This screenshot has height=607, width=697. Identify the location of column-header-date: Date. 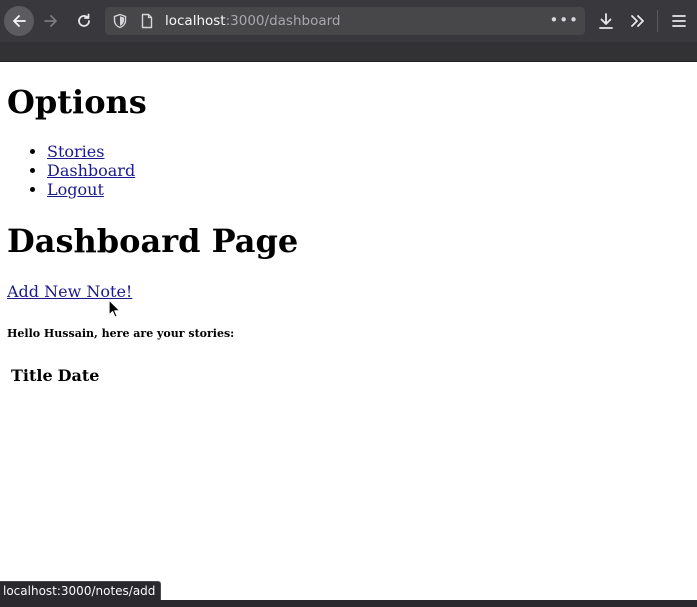
(78, 375).